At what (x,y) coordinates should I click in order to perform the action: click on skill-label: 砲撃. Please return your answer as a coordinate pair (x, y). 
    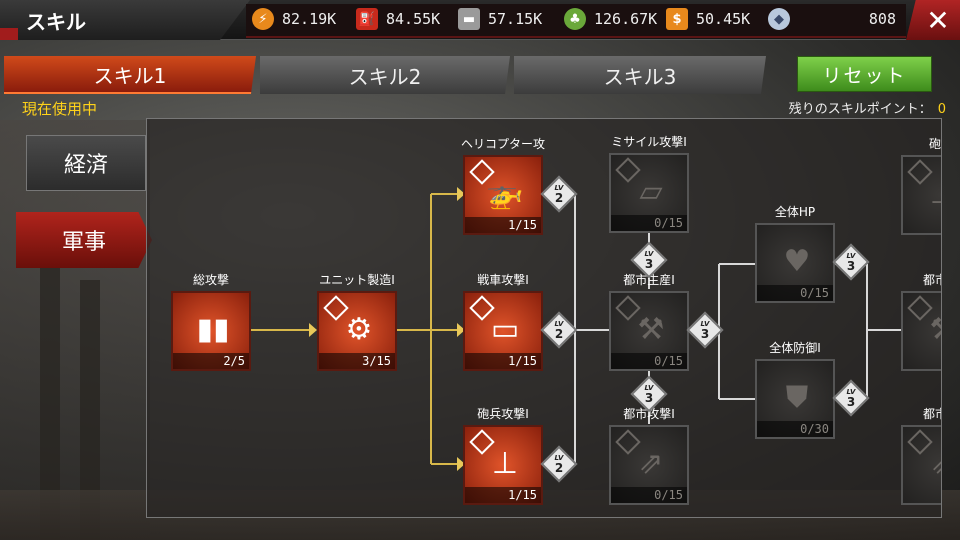
    Looking at the image, I should click on (934, 144).